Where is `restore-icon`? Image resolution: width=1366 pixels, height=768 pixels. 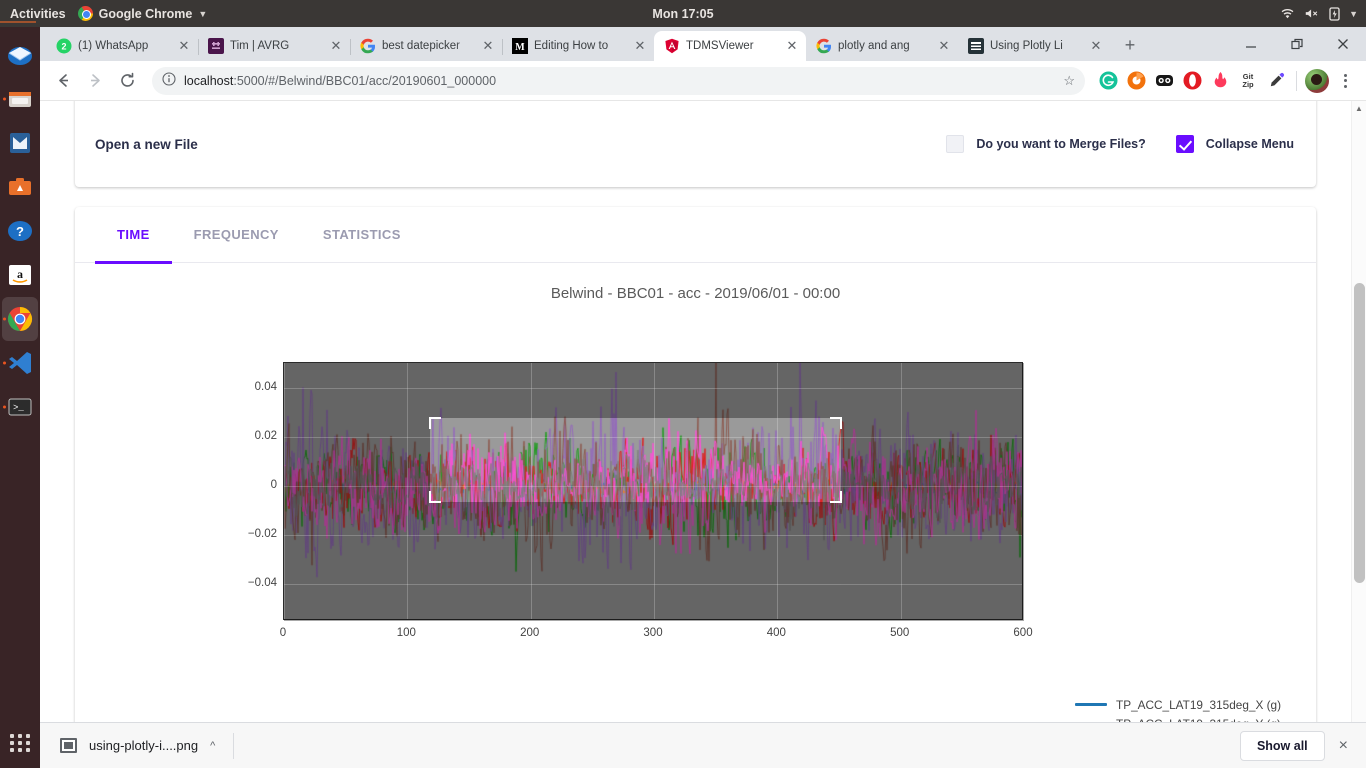
restore-icon is located at coordinates (1297, 44).